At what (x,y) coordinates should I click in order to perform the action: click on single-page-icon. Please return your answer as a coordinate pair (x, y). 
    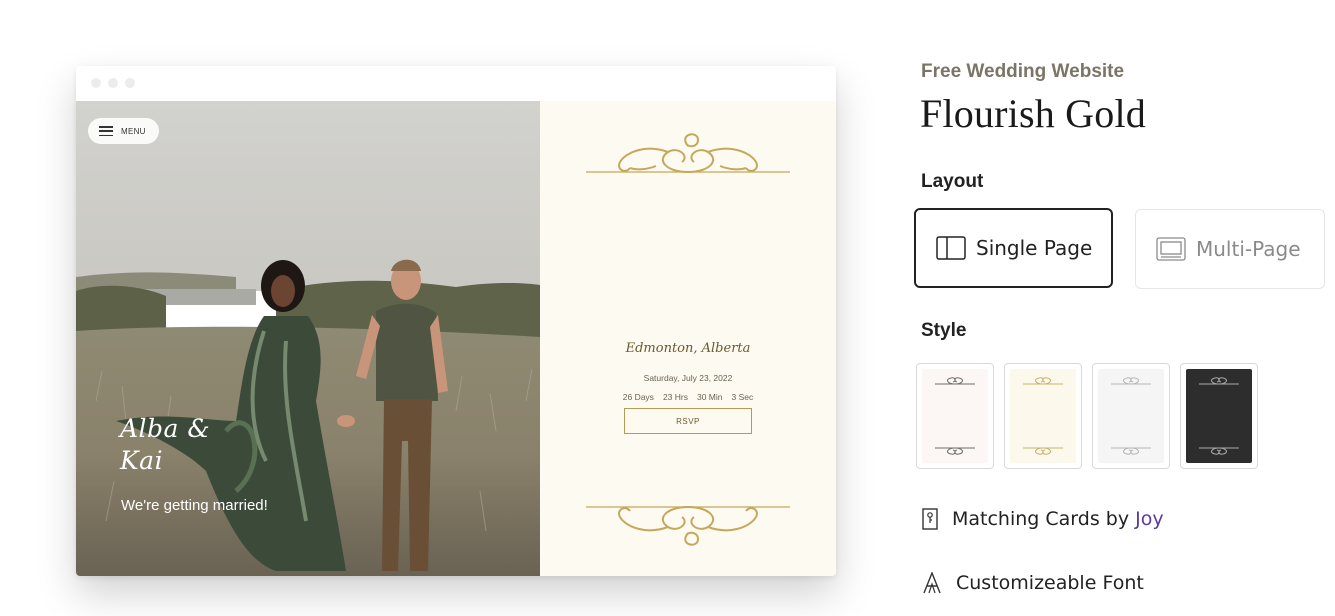
    Looking at the image, I should click on (951, 248).